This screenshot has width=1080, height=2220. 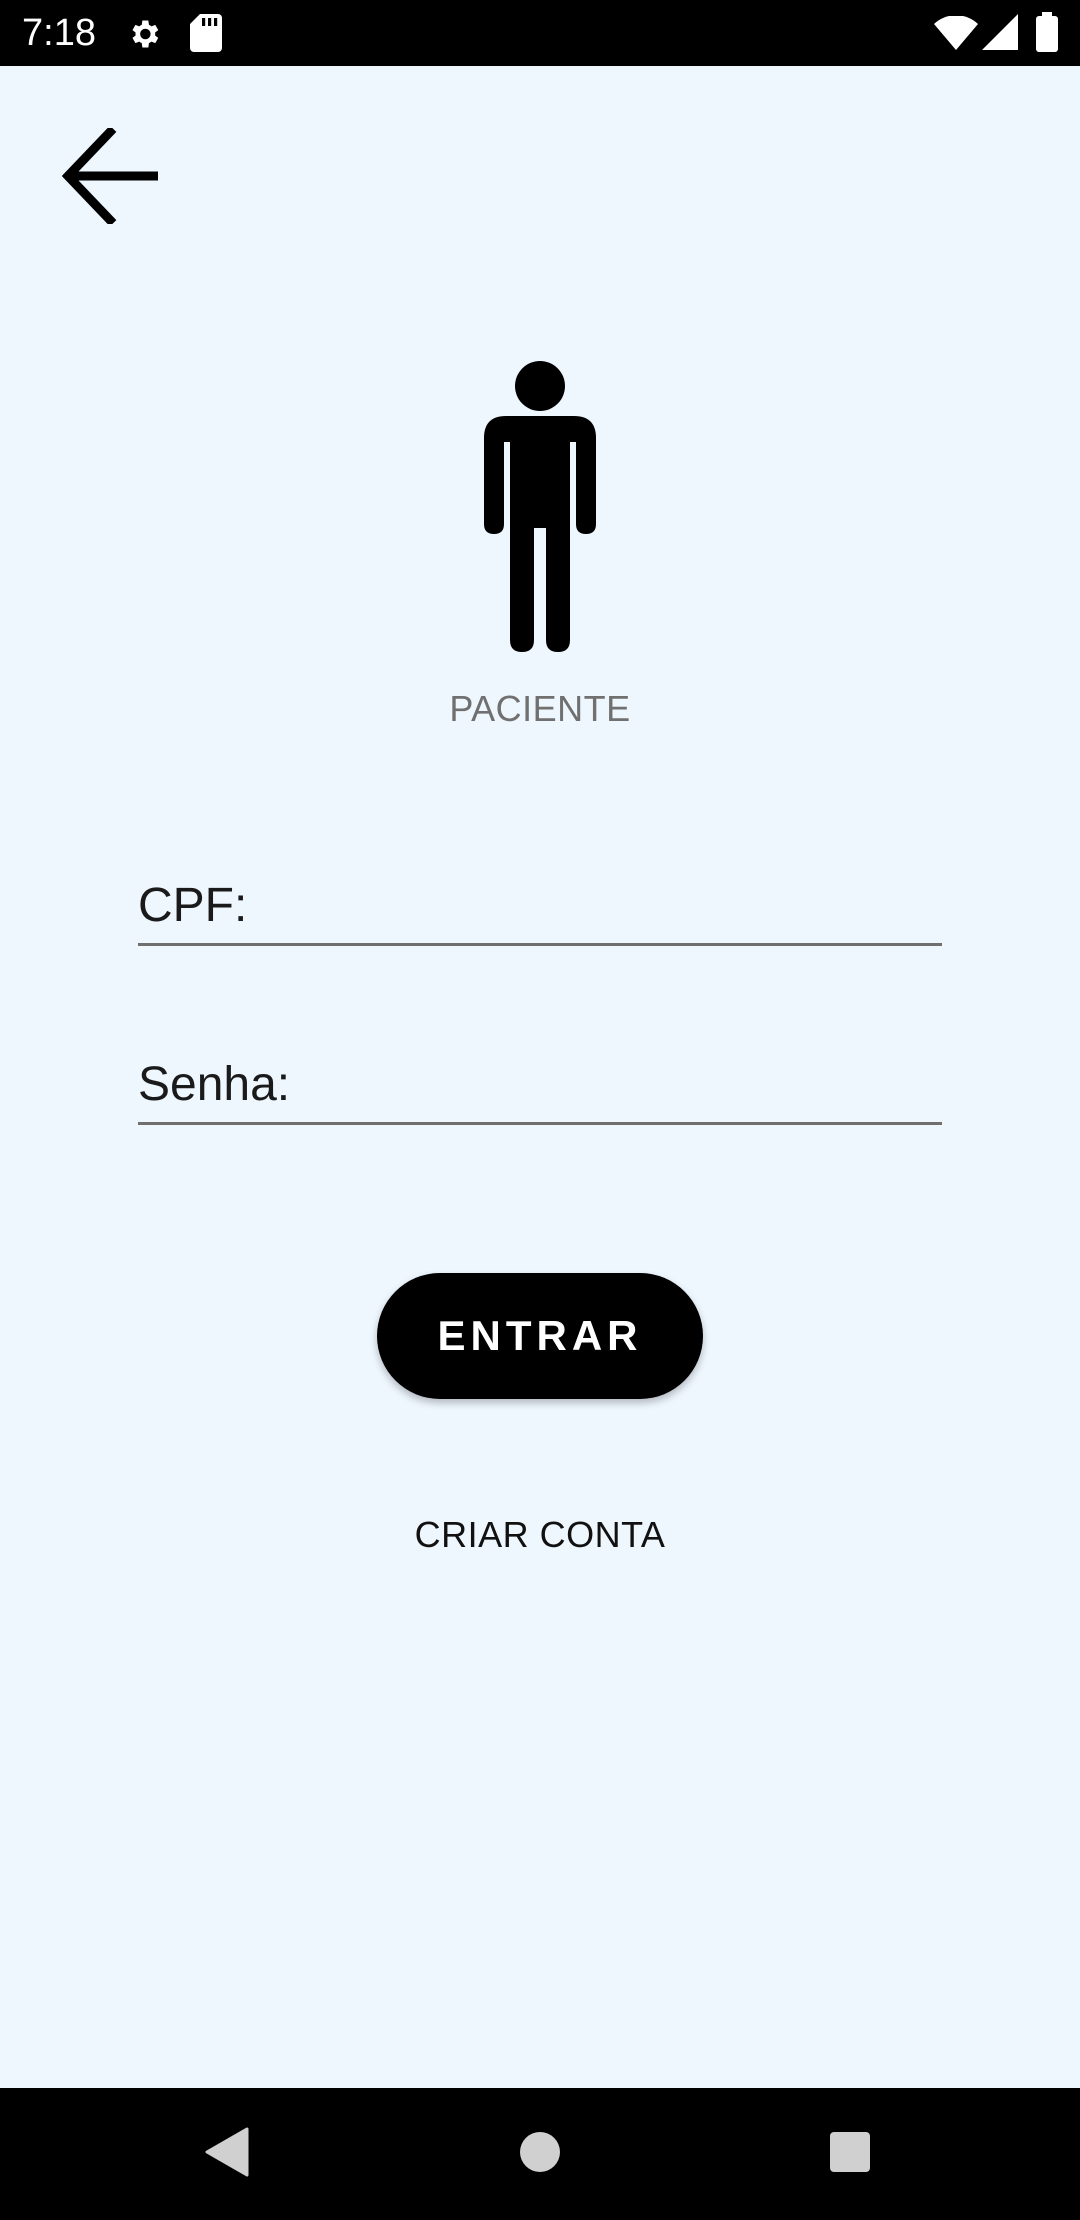 I want to click on back-button, so click(x=112, y=178).